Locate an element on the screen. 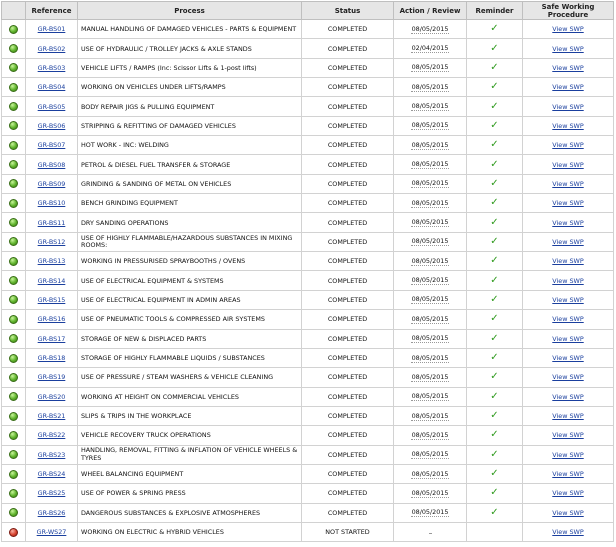  reference-link: GR-BS14 is located at coordinates (52, 281).